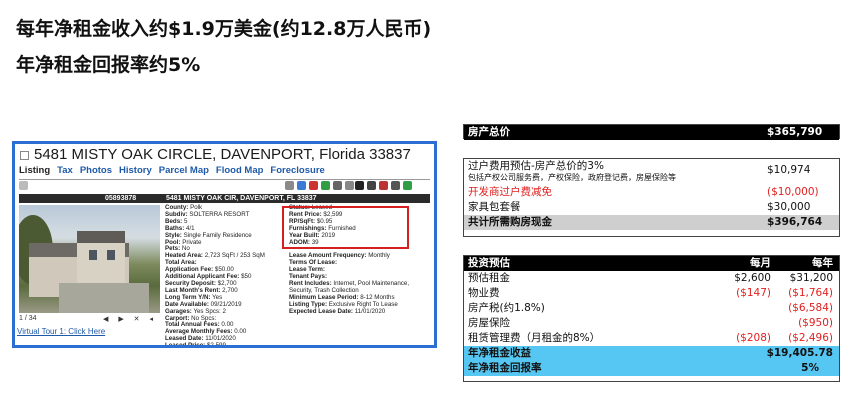  I want to click on left-tool-icons, so click(23, 185).